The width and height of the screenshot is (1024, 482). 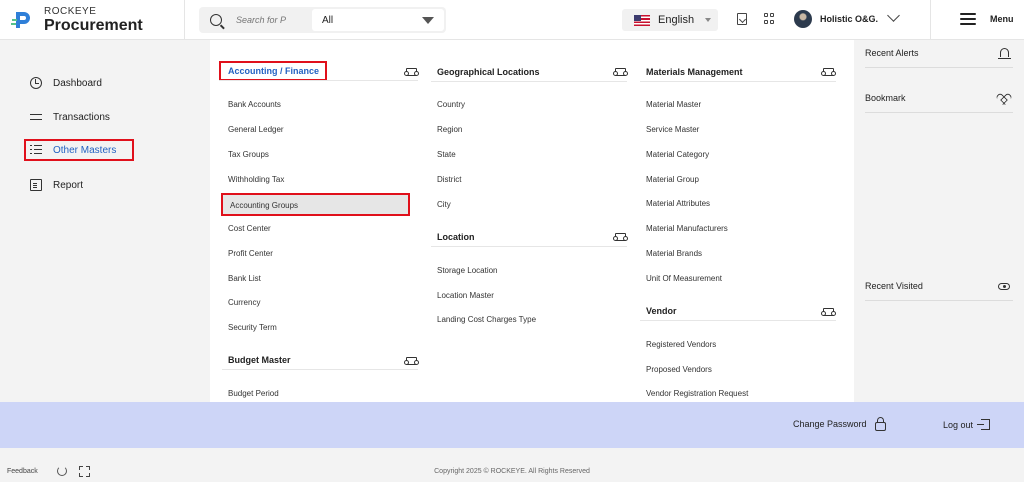 I want to click on dashboard-icon, so click(x=36, y=83).